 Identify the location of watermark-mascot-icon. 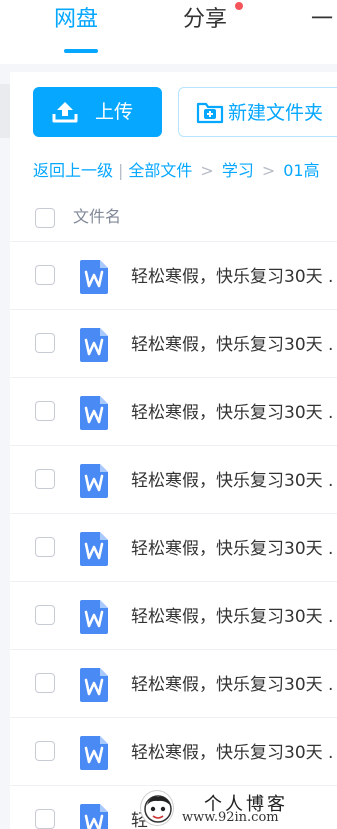
(157, 808).